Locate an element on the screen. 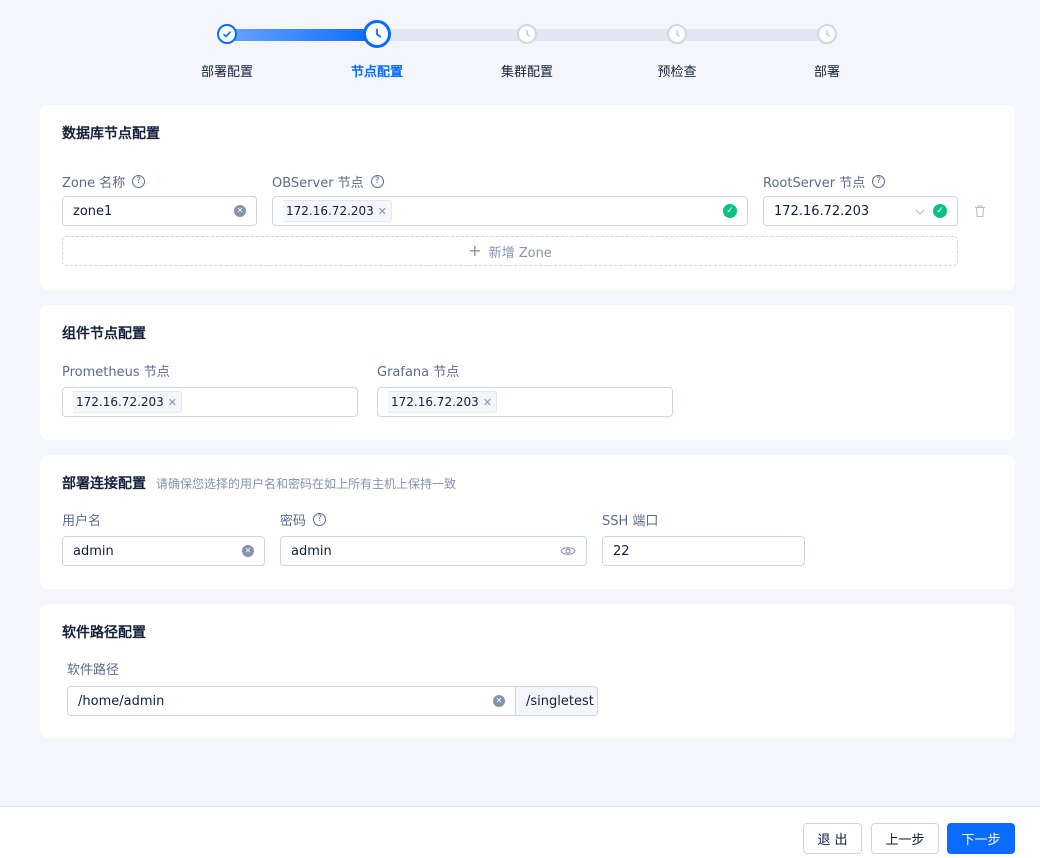  grafana-label: Grafana 节点 is located at coordinates (418, 372).